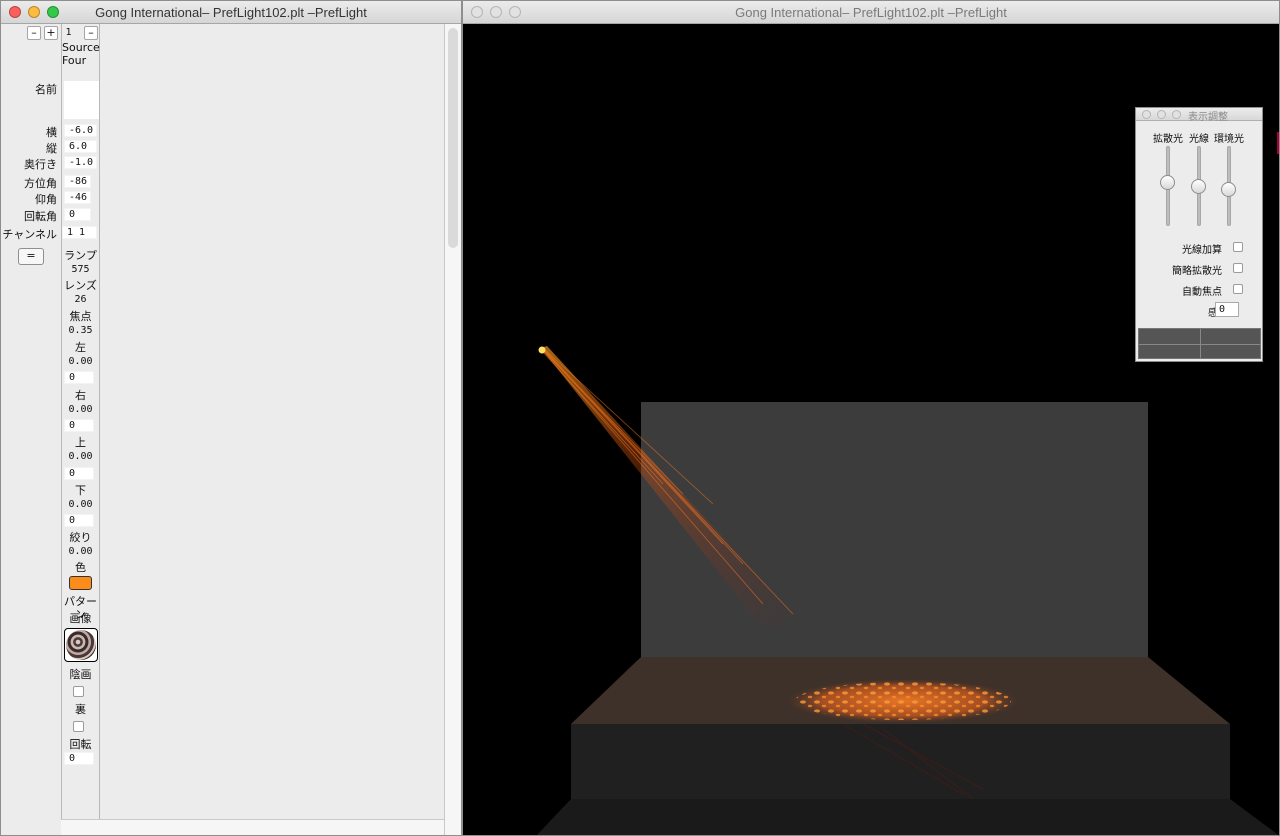 This screenshot has height=836, width=1280. I want to click on top-value: 0.00, so click(80, 456).